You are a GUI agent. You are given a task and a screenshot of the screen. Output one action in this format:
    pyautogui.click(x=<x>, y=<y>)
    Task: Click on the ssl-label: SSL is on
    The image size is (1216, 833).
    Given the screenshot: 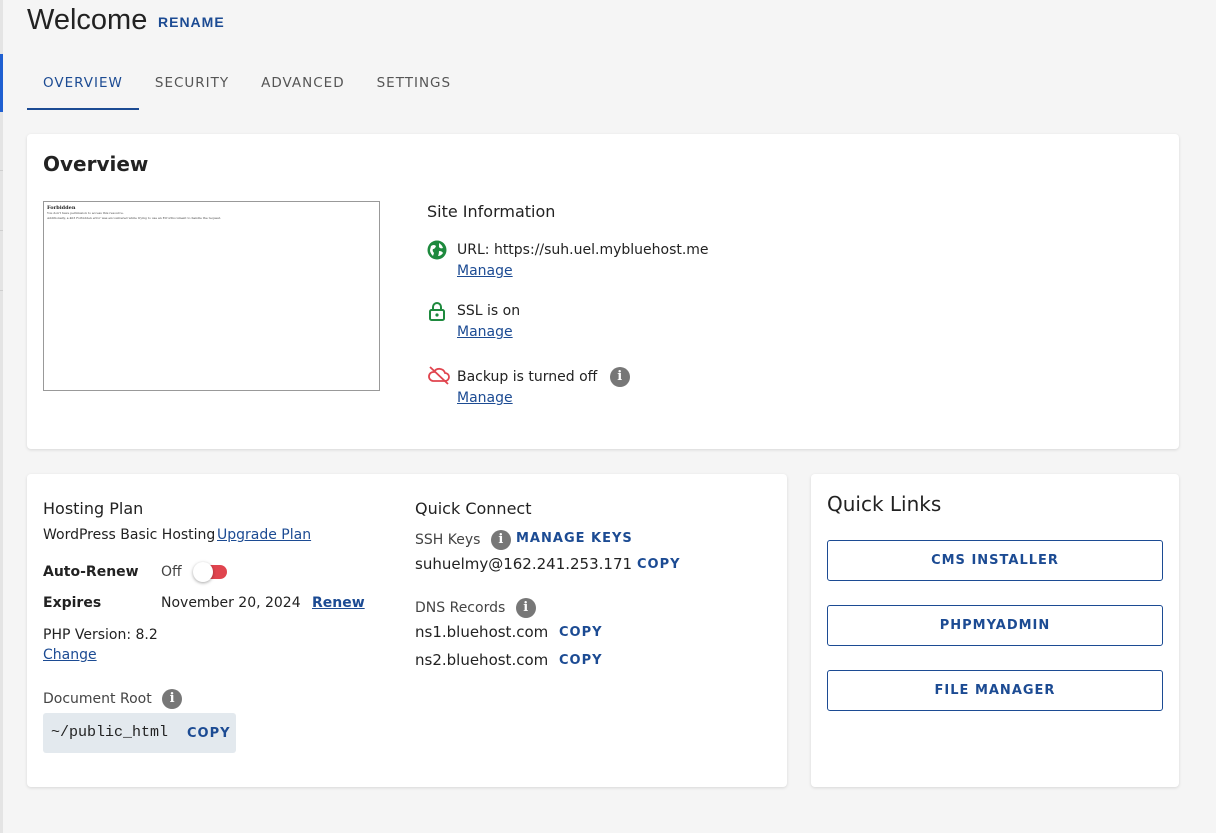 What is the action you would take?
    pyautogui.click(x=489, y=311)
    